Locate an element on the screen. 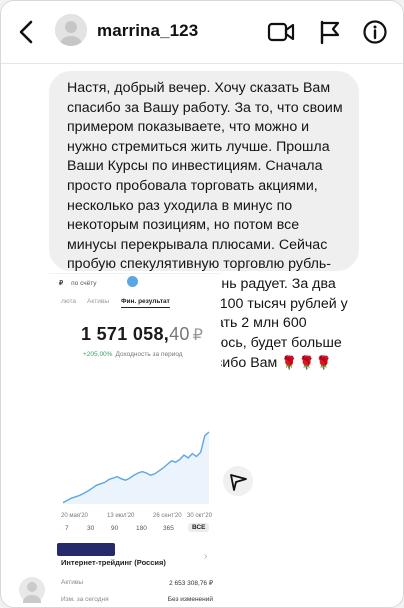  x-tick-label: 30 окт'20 is located at coordinates (200, 516).